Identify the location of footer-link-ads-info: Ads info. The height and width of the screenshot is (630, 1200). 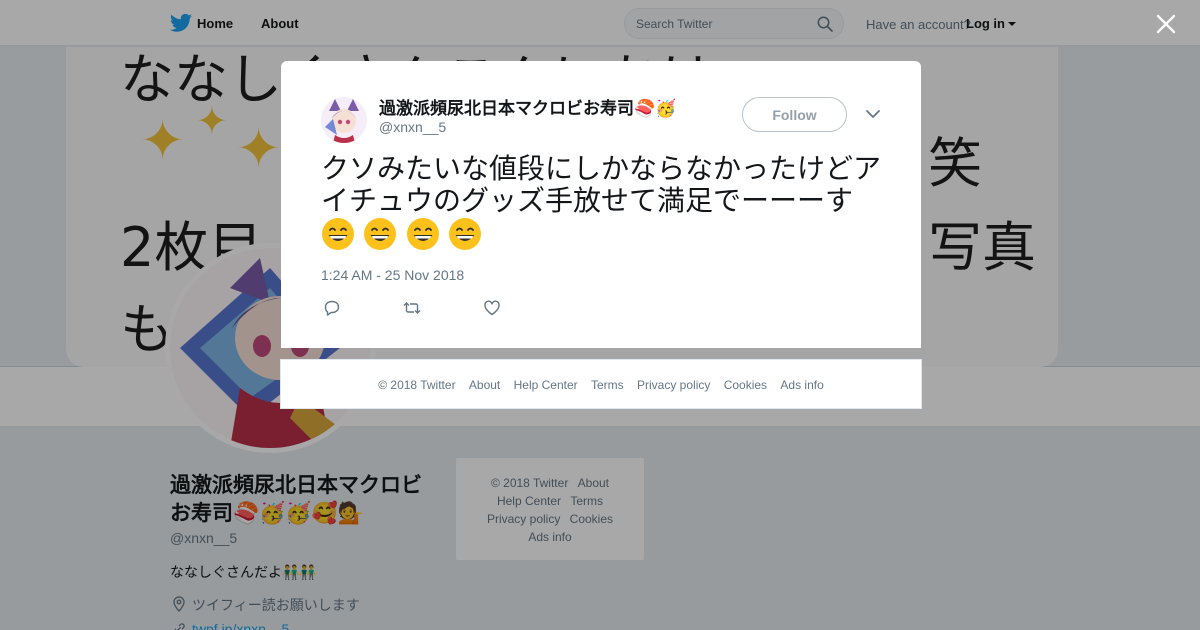
(801, 385).